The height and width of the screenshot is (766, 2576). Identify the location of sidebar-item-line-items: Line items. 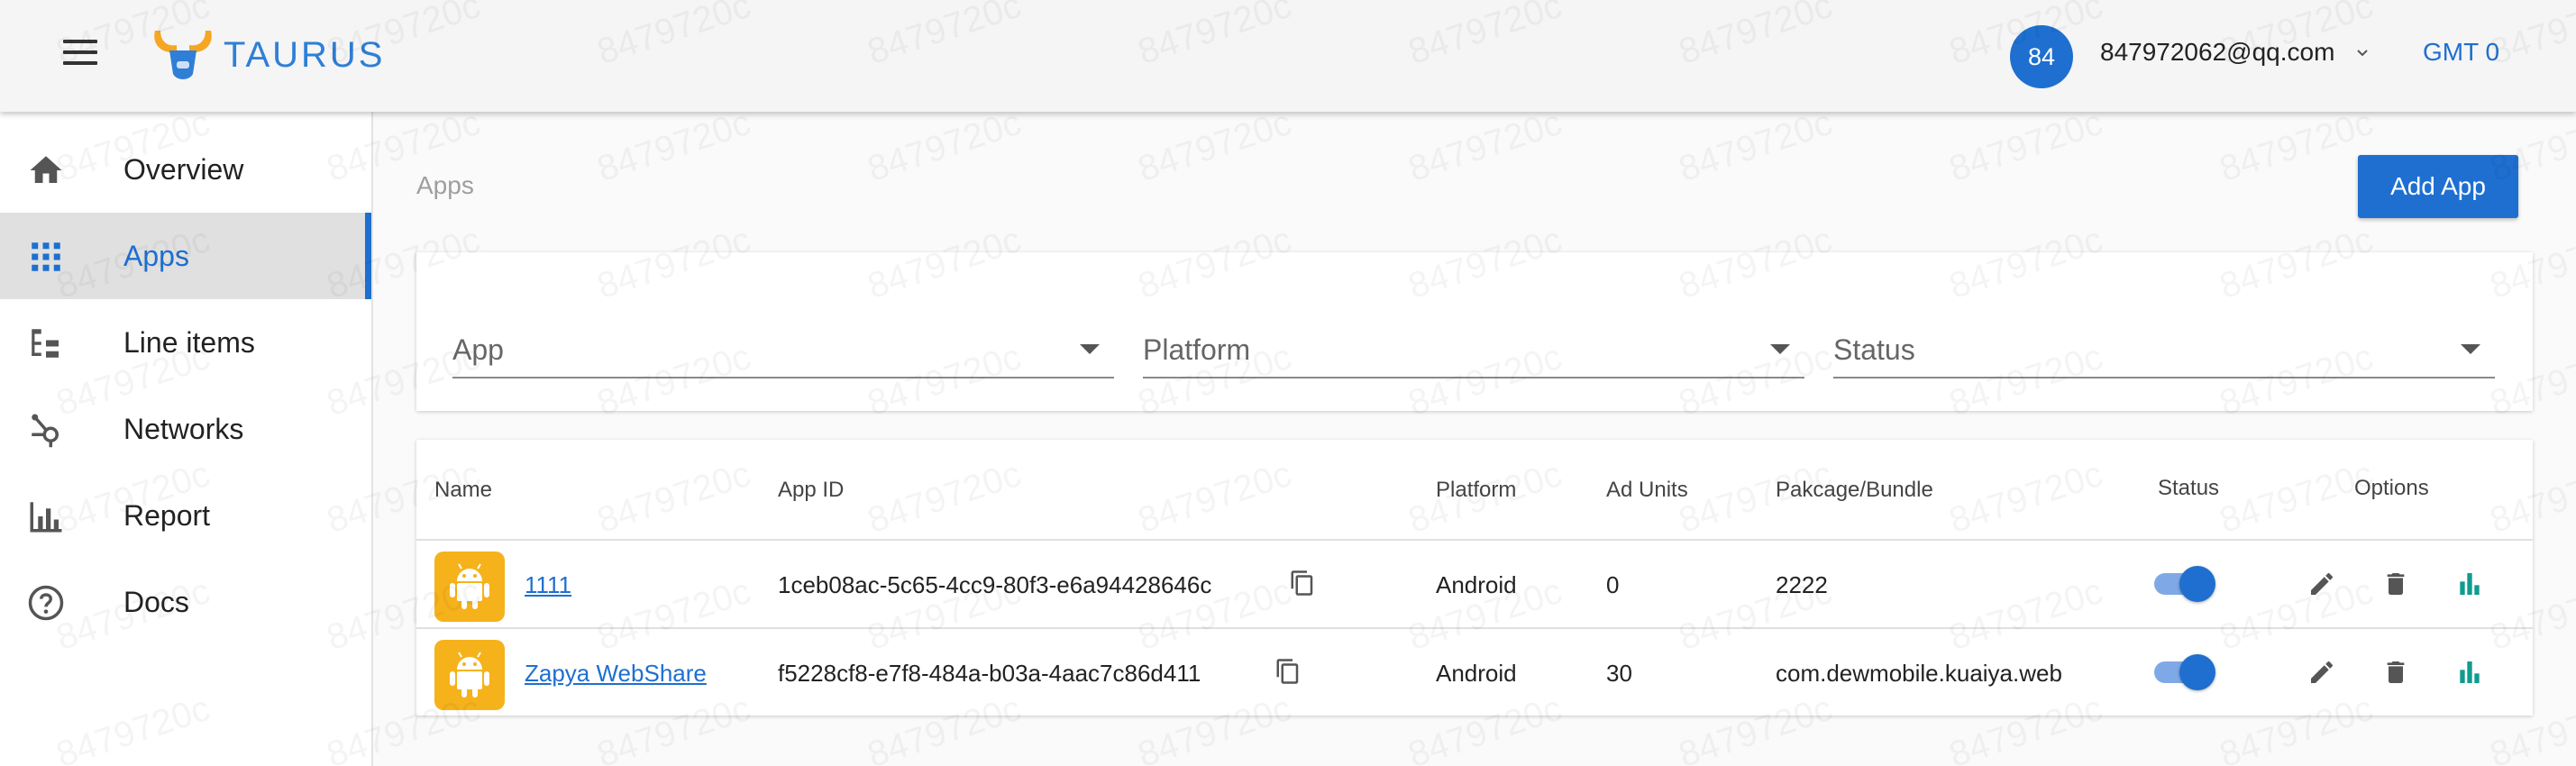
(185, 342).